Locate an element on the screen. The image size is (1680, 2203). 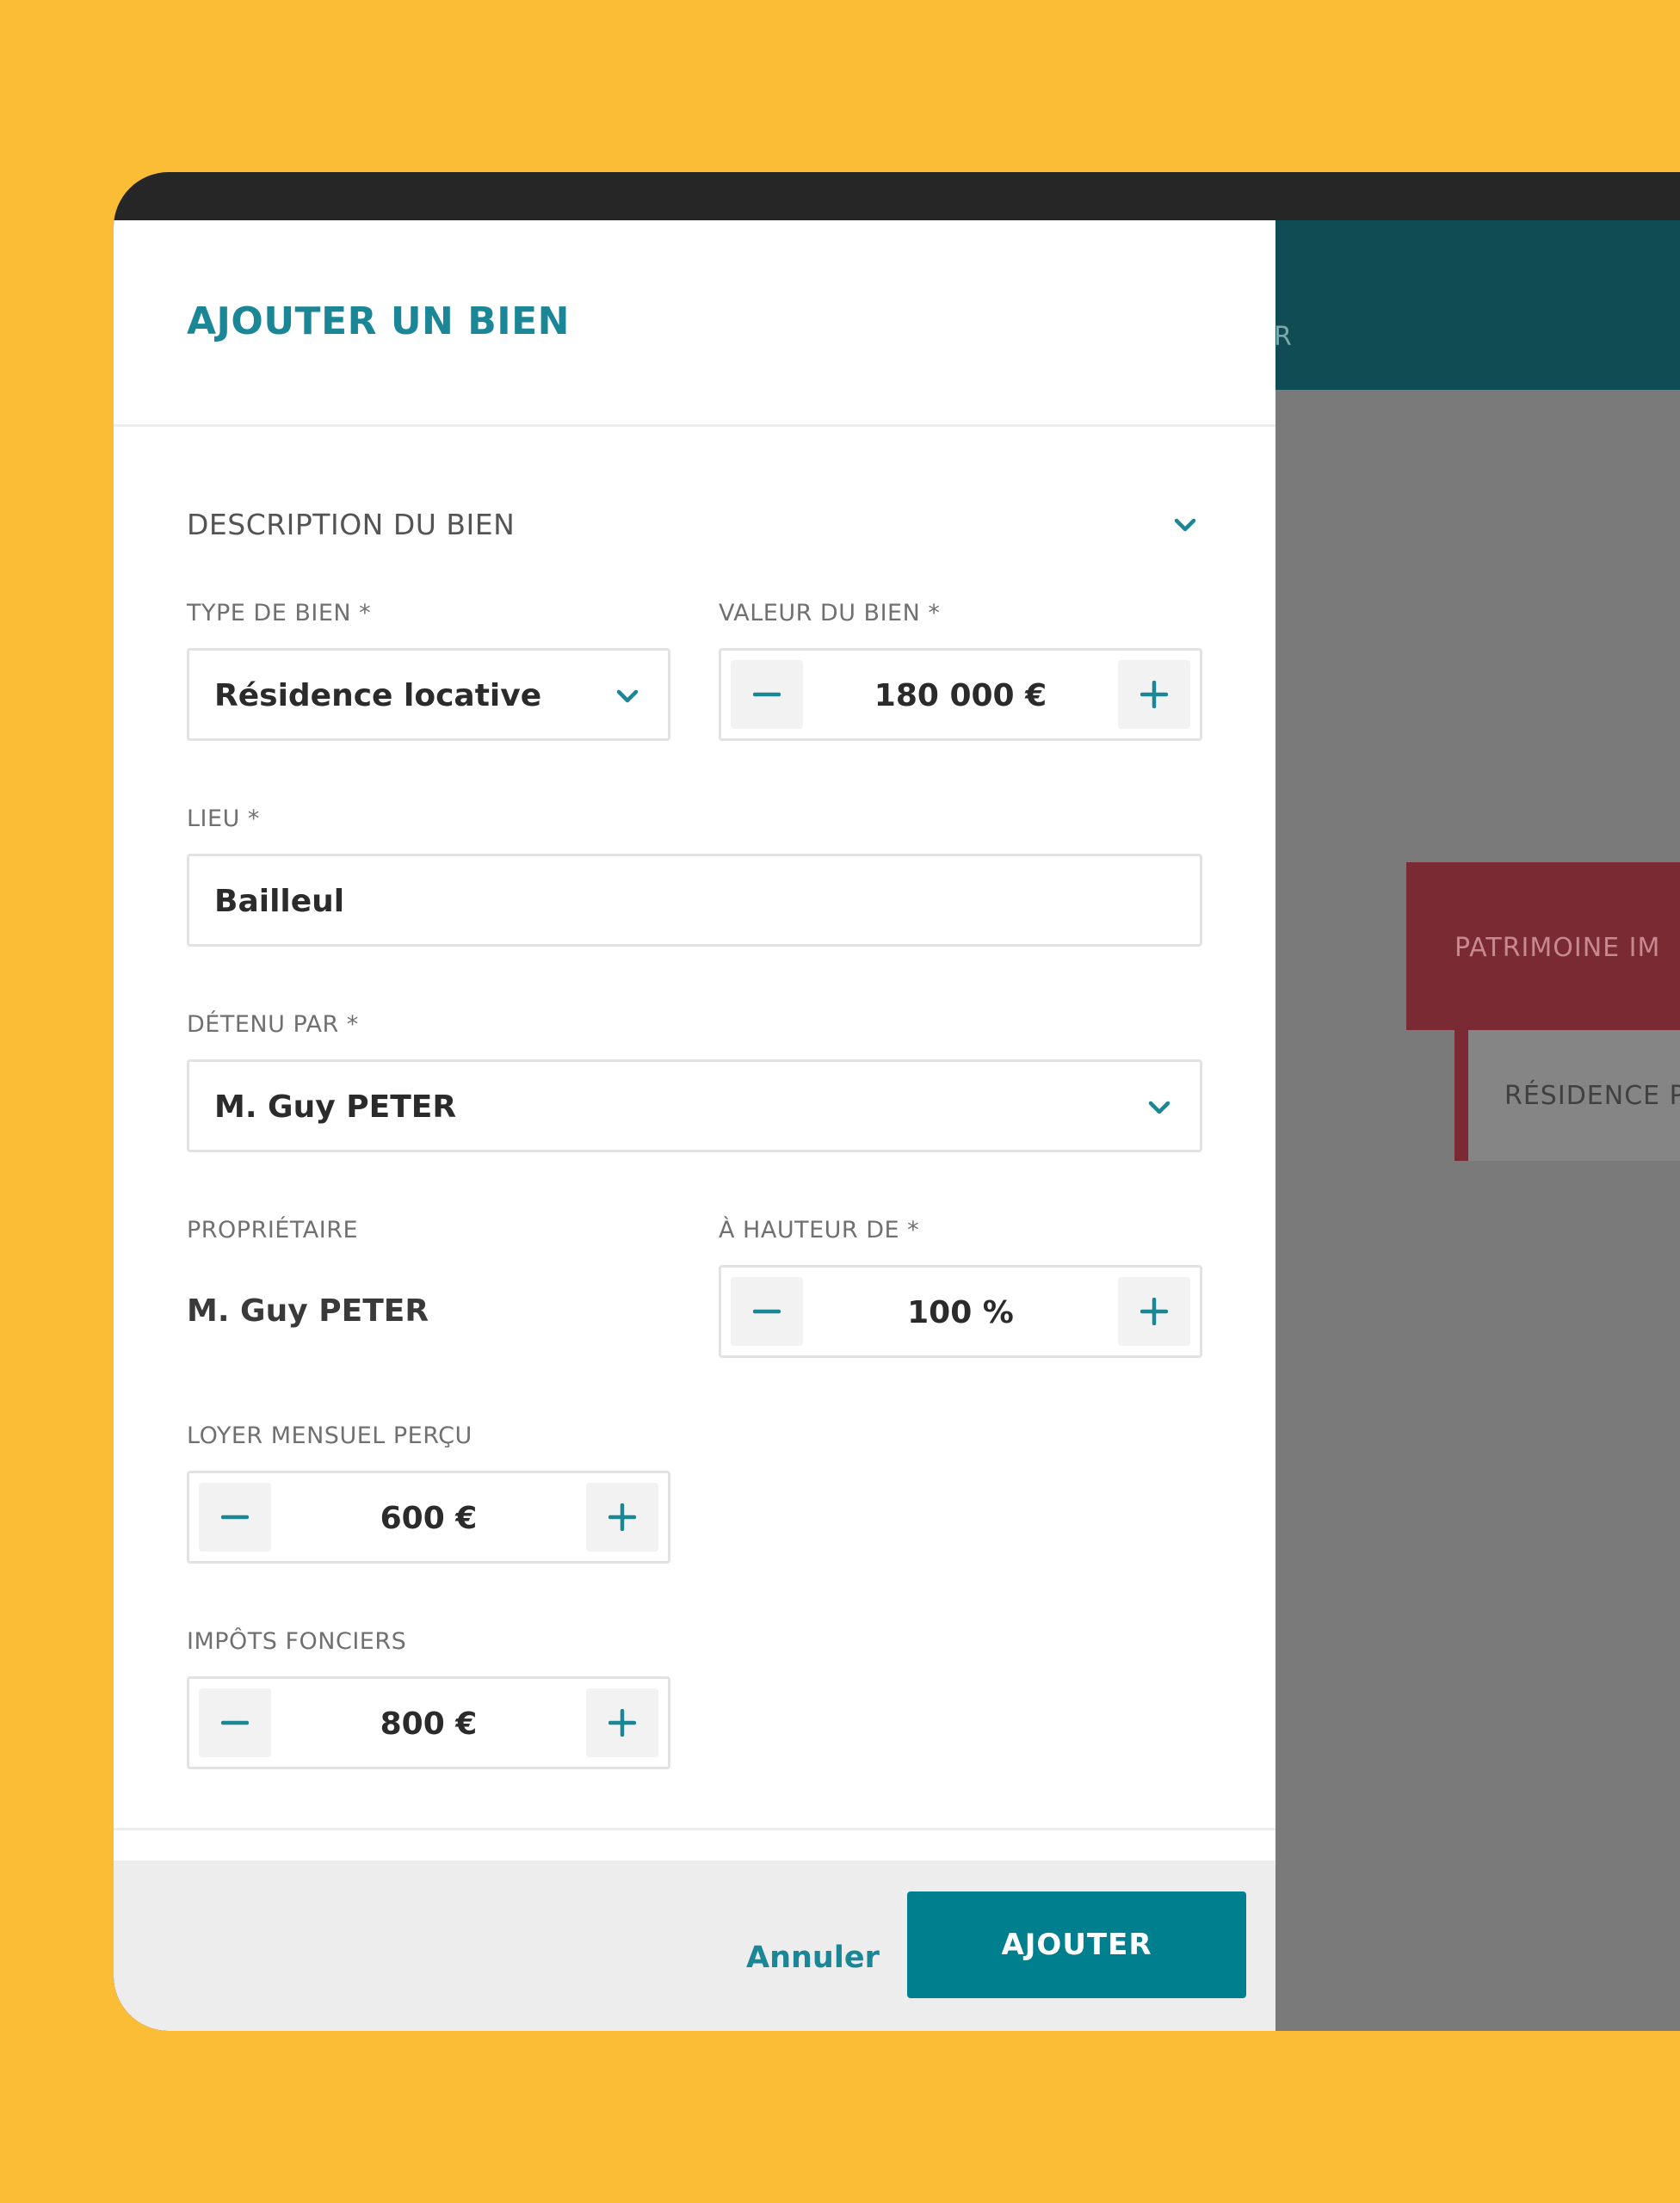
impots-fonciers-stepper: 800 € is located at coordinates (428, 1723).